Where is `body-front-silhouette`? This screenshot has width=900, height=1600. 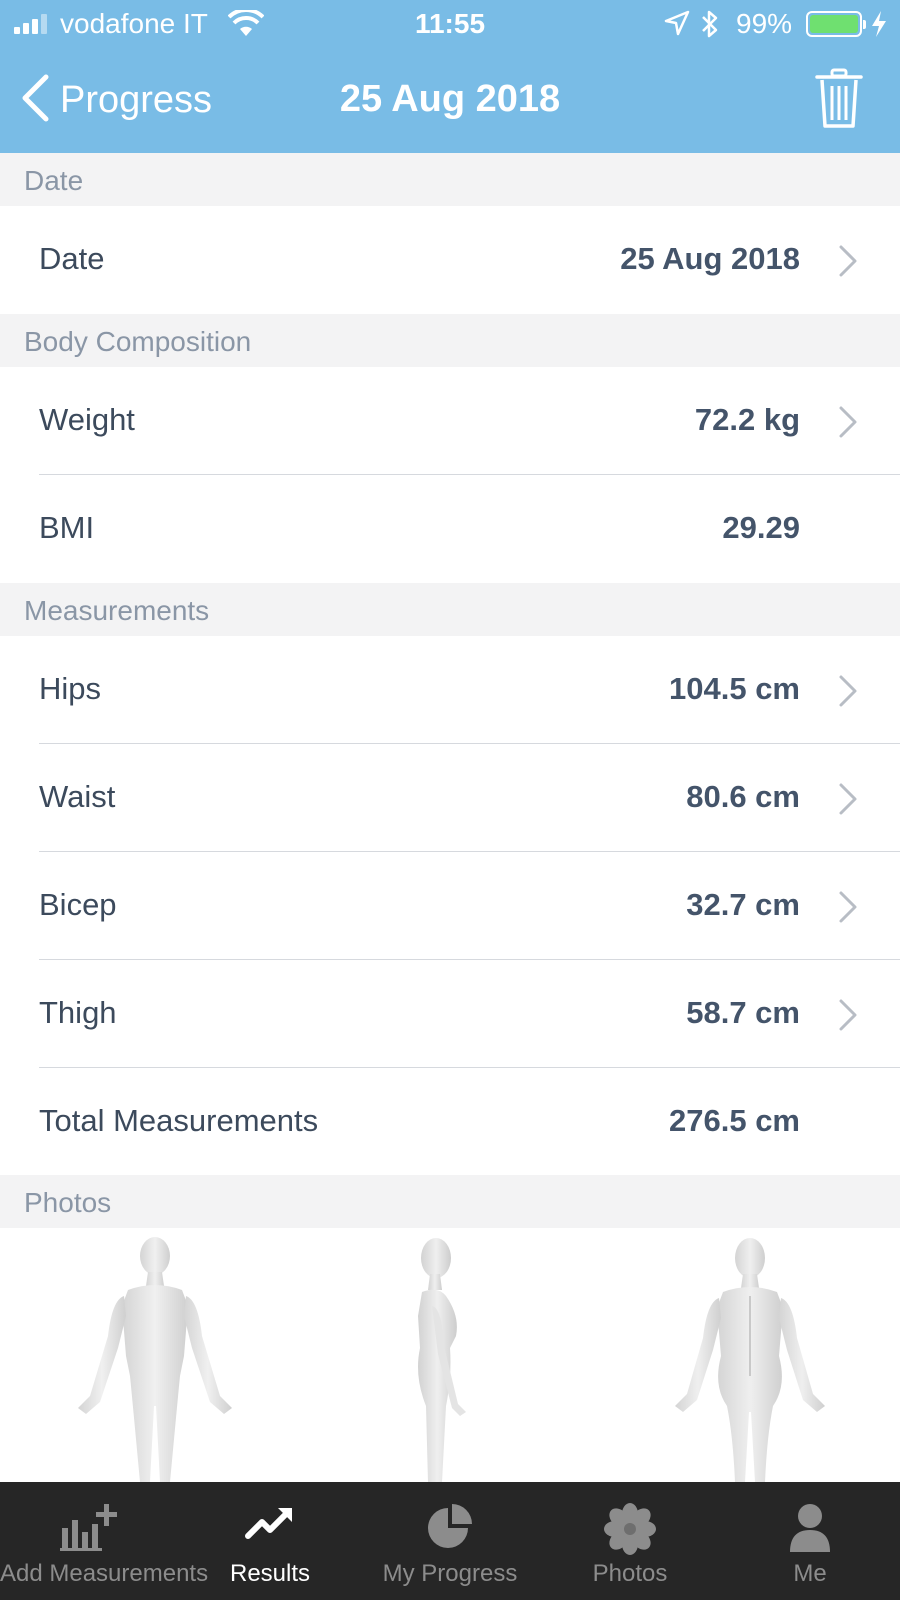 body-front-silhouette is located at coordinates (155, 1359).